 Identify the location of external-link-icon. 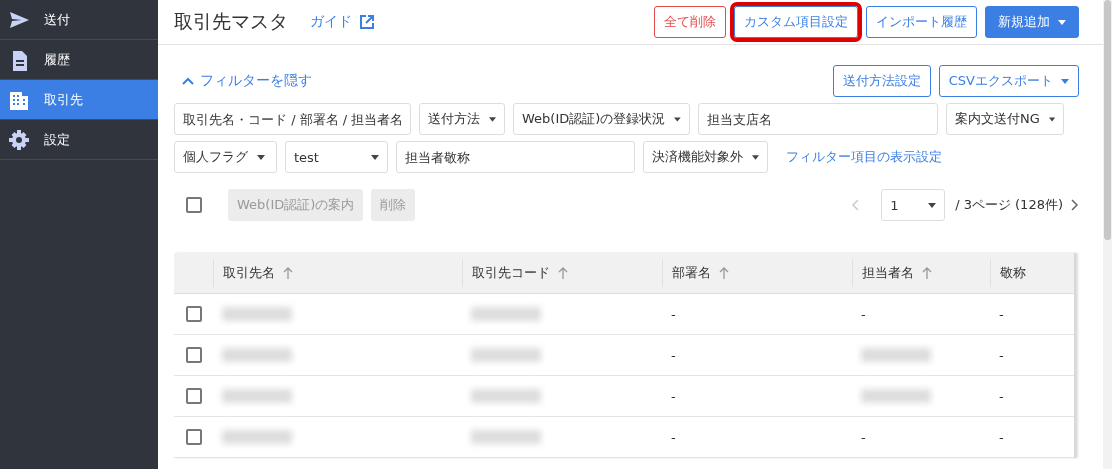
(367, 22).